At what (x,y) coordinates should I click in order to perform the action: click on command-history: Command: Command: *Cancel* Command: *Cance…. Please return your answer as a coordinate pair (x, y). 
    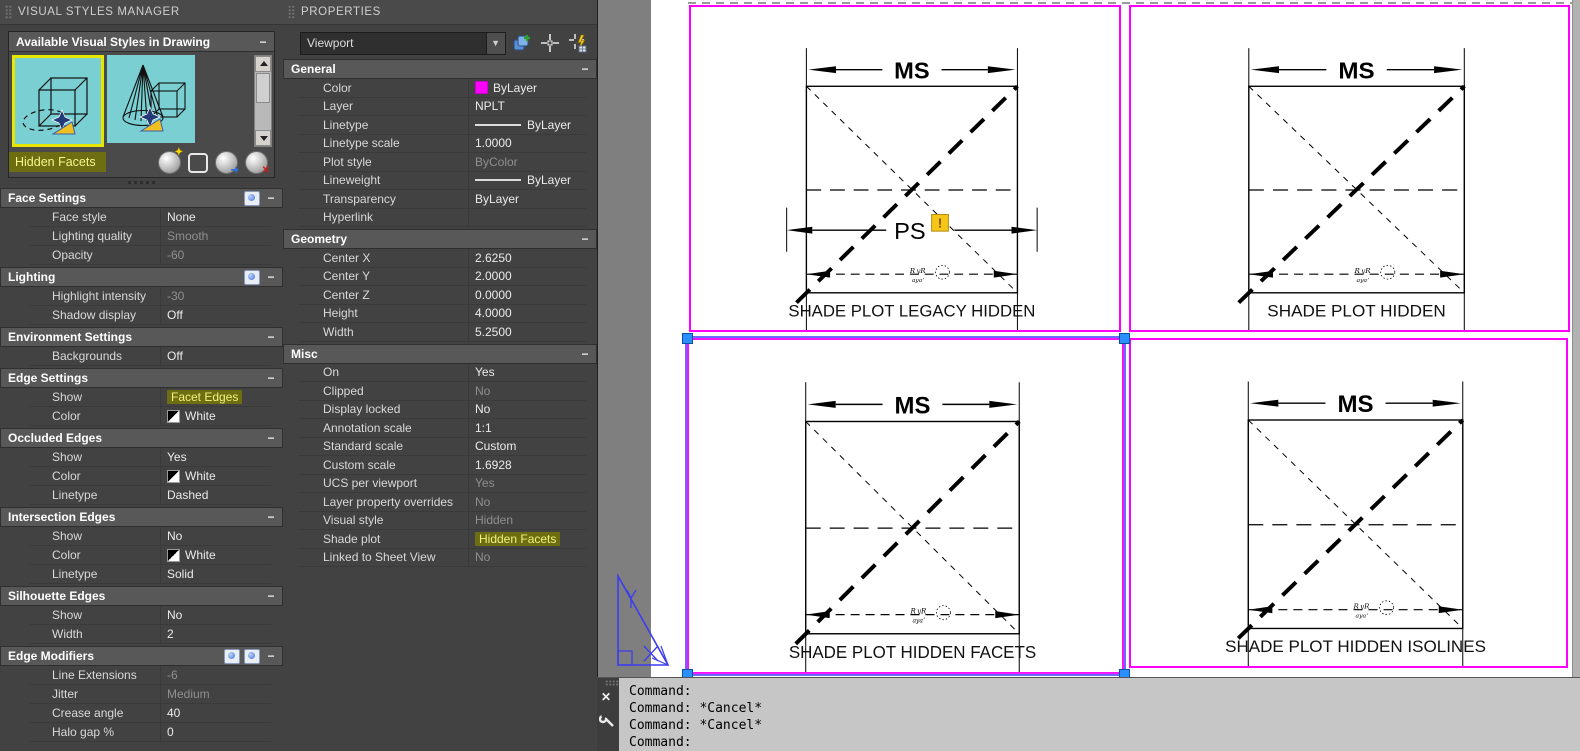
    Looking at the image, I should click on (690, 714).